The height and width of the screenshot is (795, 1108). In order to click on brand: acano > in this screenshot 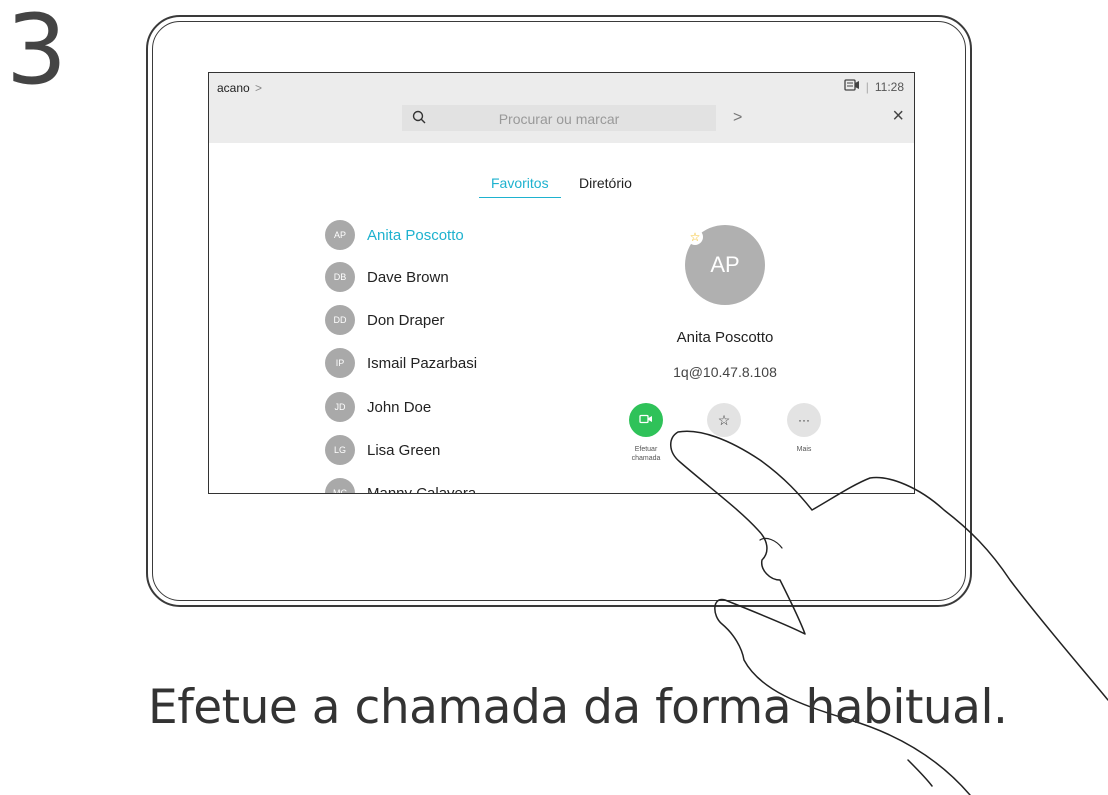, I will do `click(239, 88)`.